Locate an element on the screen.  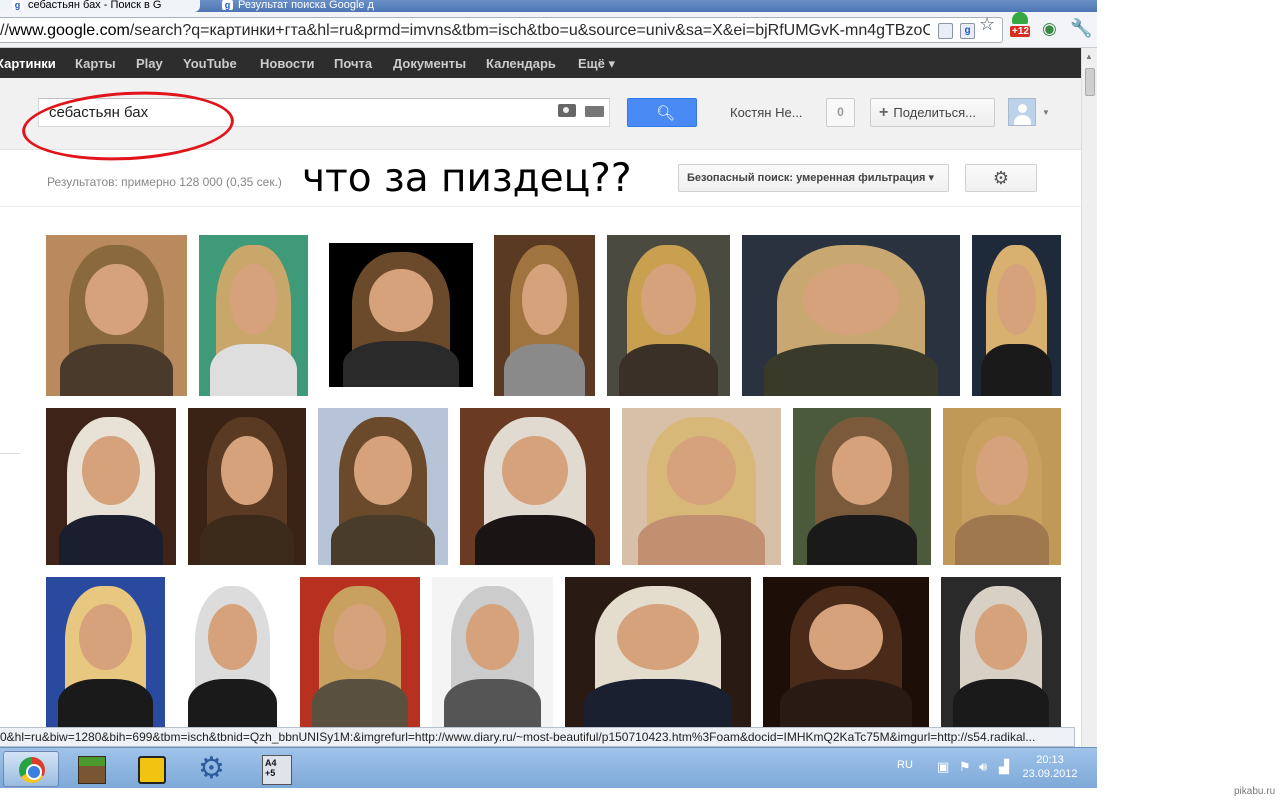
eye-icon: ◉ is located at coordinates (1049, 29).